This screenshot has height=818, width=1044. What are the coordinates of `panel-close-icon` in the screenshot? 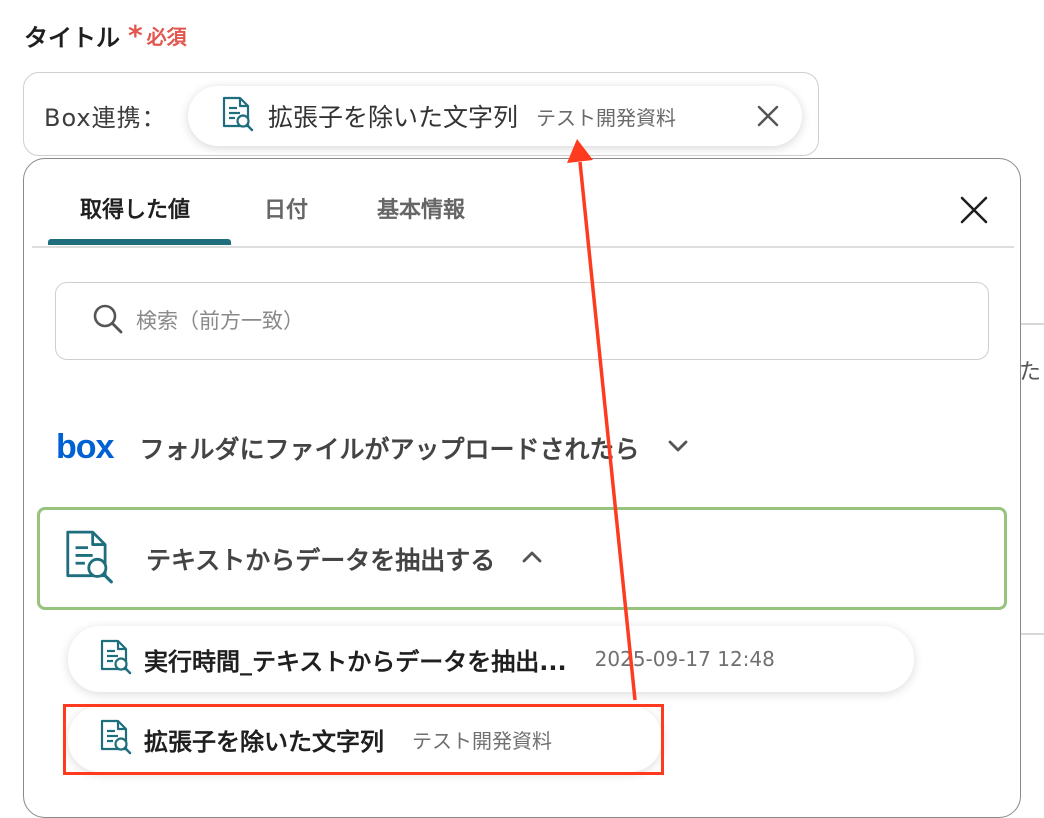 It's located at (974, 210).